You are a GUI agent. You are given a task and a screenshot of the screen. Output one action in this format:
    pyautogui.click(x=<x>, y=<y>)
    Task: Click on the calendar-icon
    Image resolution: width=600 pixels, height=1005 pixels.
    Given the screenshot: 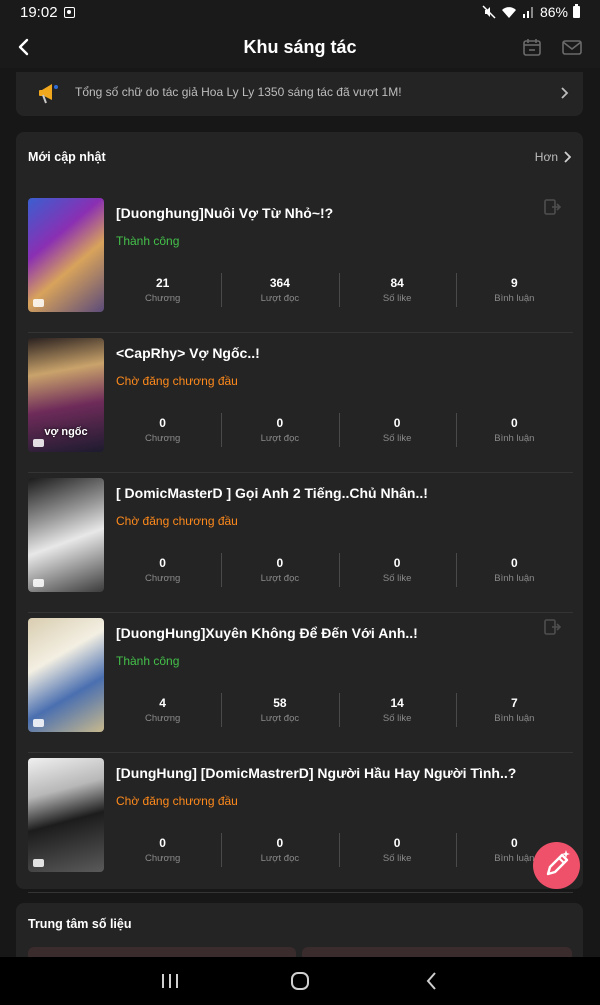 What is the action you would take?
    pyautogui.click(x=532, y=47)
    